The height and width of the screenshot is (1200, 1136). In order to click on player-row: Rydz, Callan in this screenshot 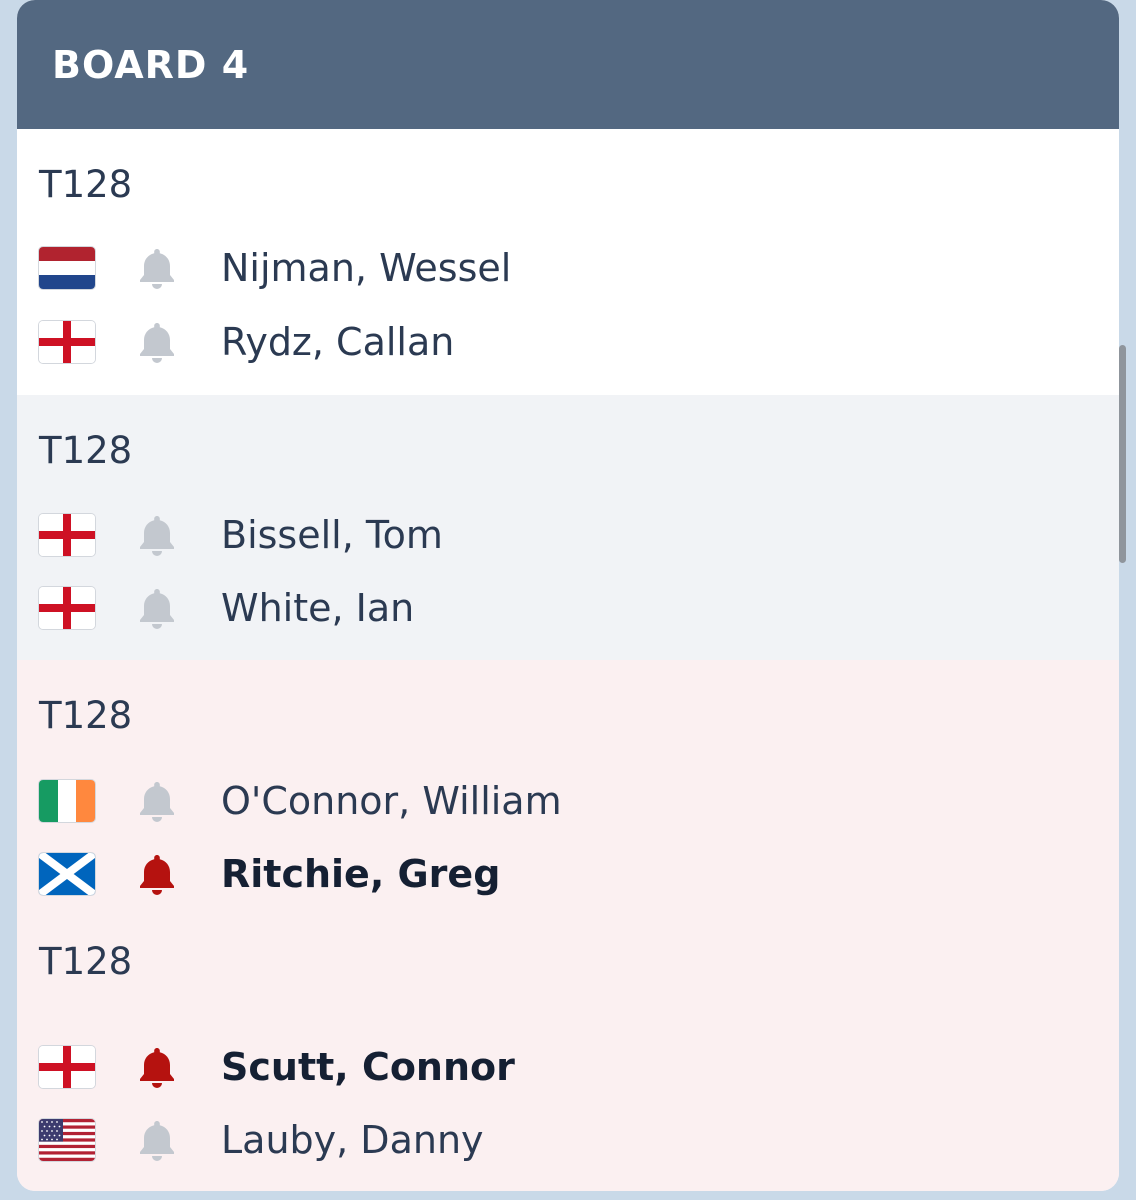, I will do `click(246, 342)`.